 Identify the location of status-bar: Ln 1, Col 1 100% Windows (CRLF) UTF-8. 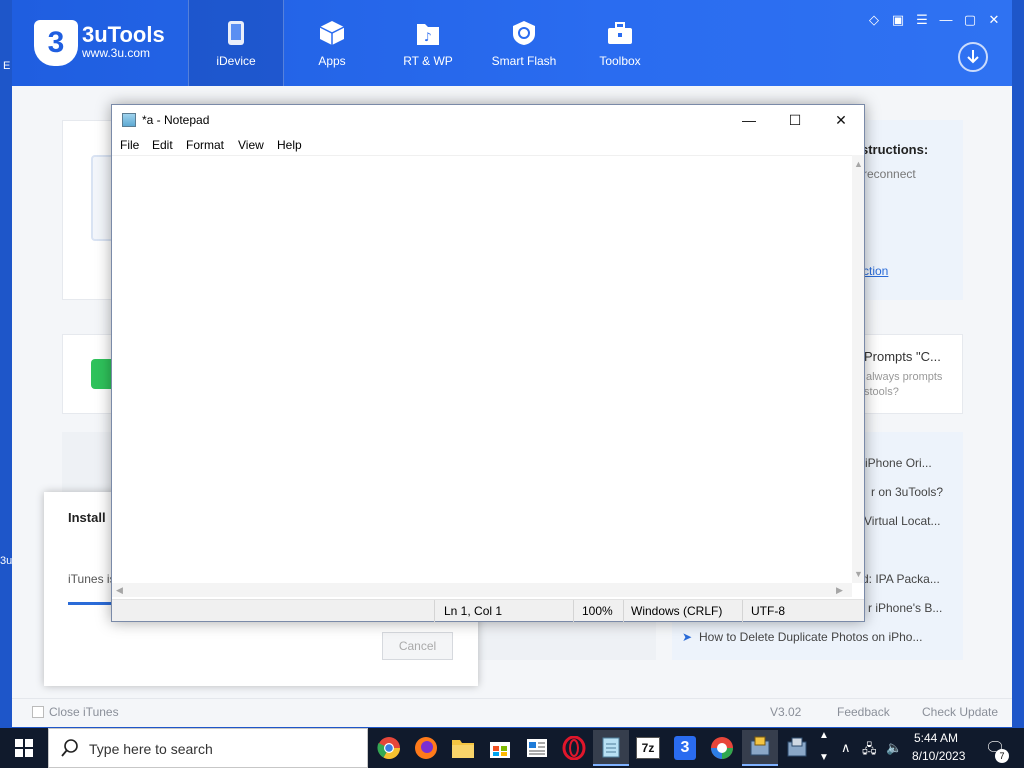
(488, 610).